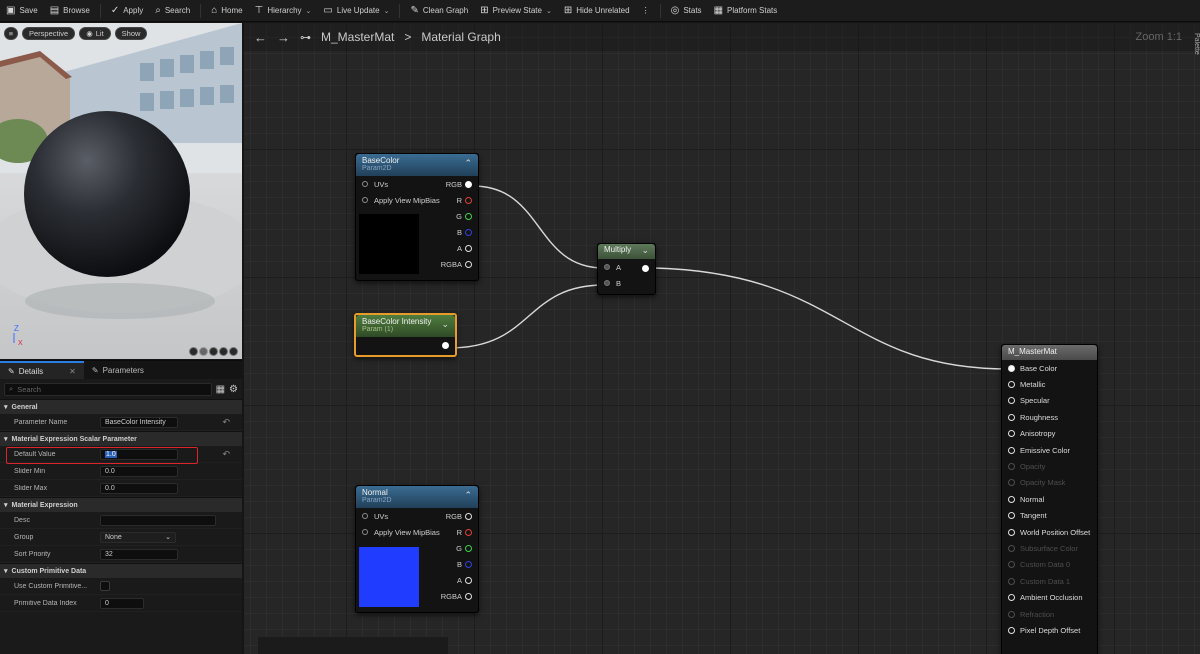 This screenshot has width=1200, height=654. What do you see at coordinates (42, 370) in the screenshot?
I see `tab-details: ✎ Details ✕` at bounding box center [42, 370].